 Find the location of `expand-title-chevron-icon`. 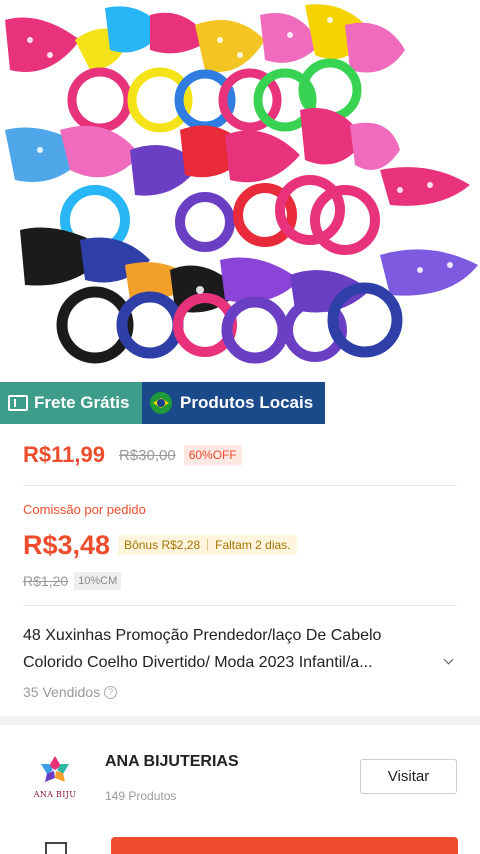

expand-title-chevron-icon is located at coordinates (449, 661).